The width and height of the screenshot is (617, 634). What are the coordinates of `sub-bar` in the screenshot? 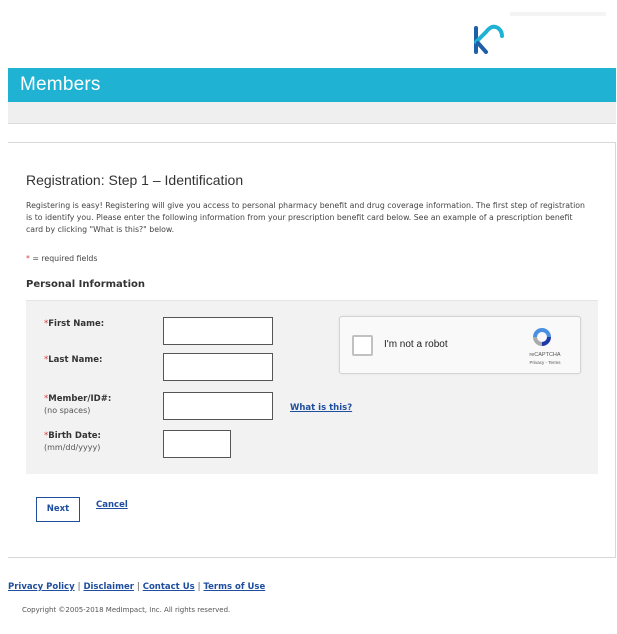 It's located at (312, 113).